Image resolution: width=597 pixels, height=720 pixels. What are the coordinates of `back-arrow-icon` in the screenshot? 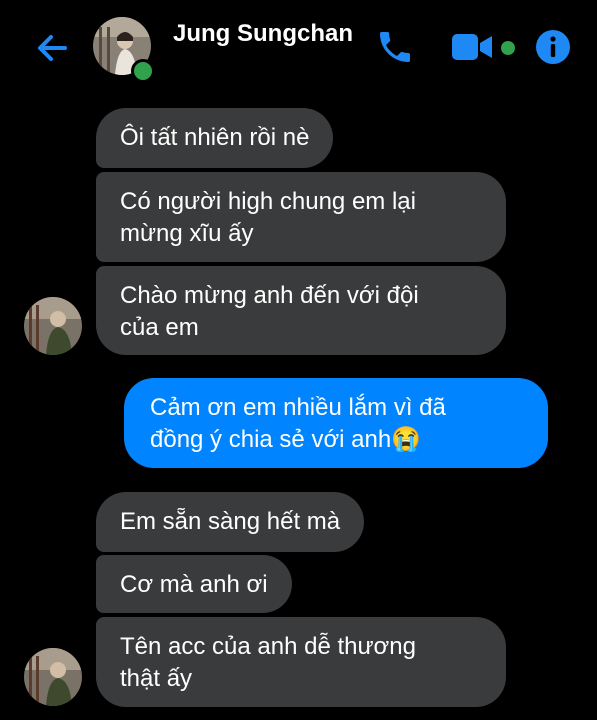 It's located at (52, 48).